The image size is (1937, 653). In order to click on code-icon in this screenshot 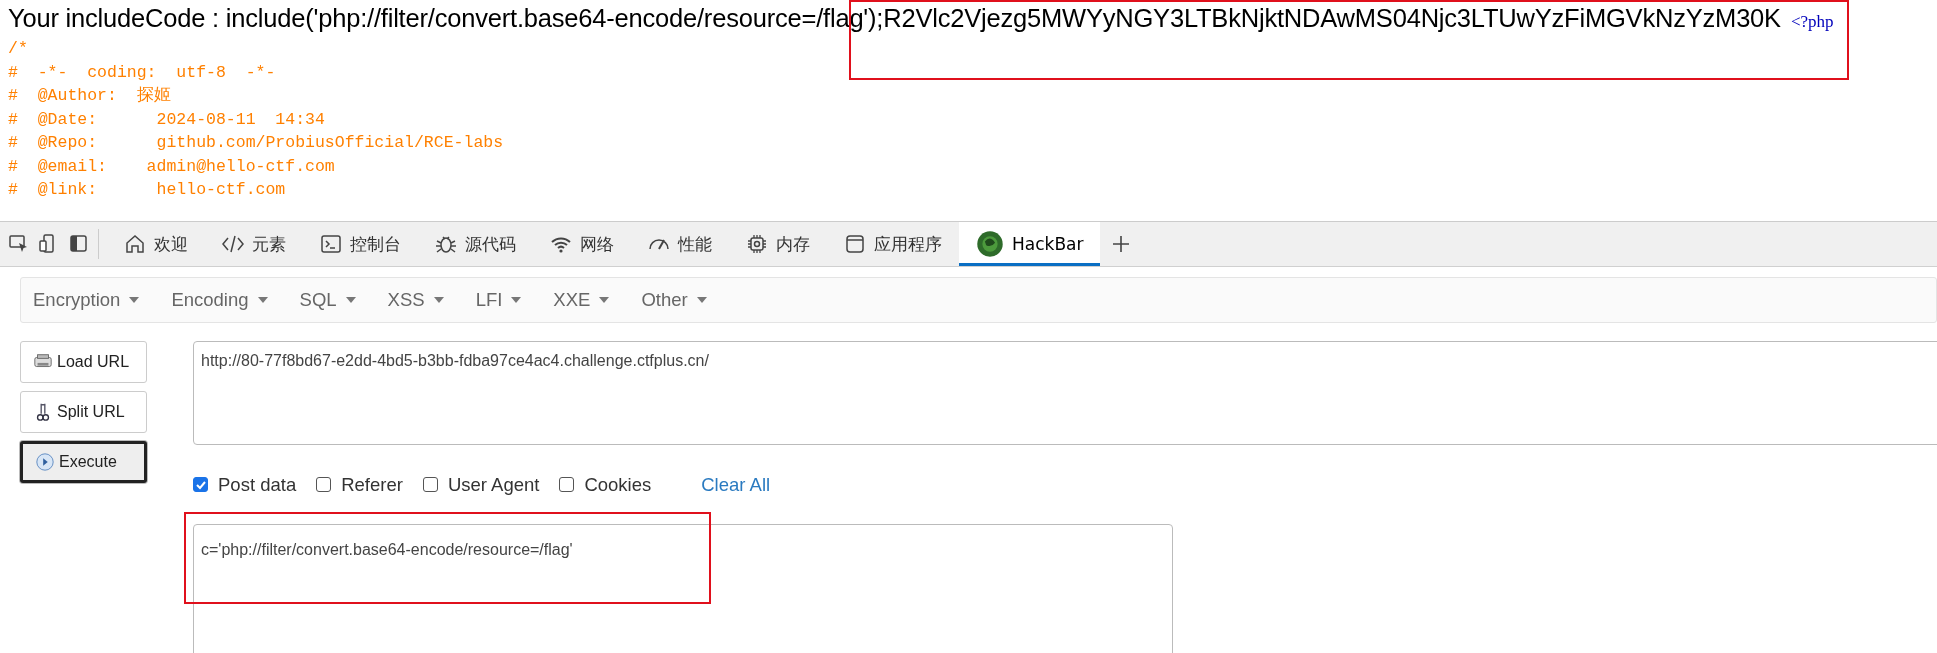, I will do `click(233, 244)`.